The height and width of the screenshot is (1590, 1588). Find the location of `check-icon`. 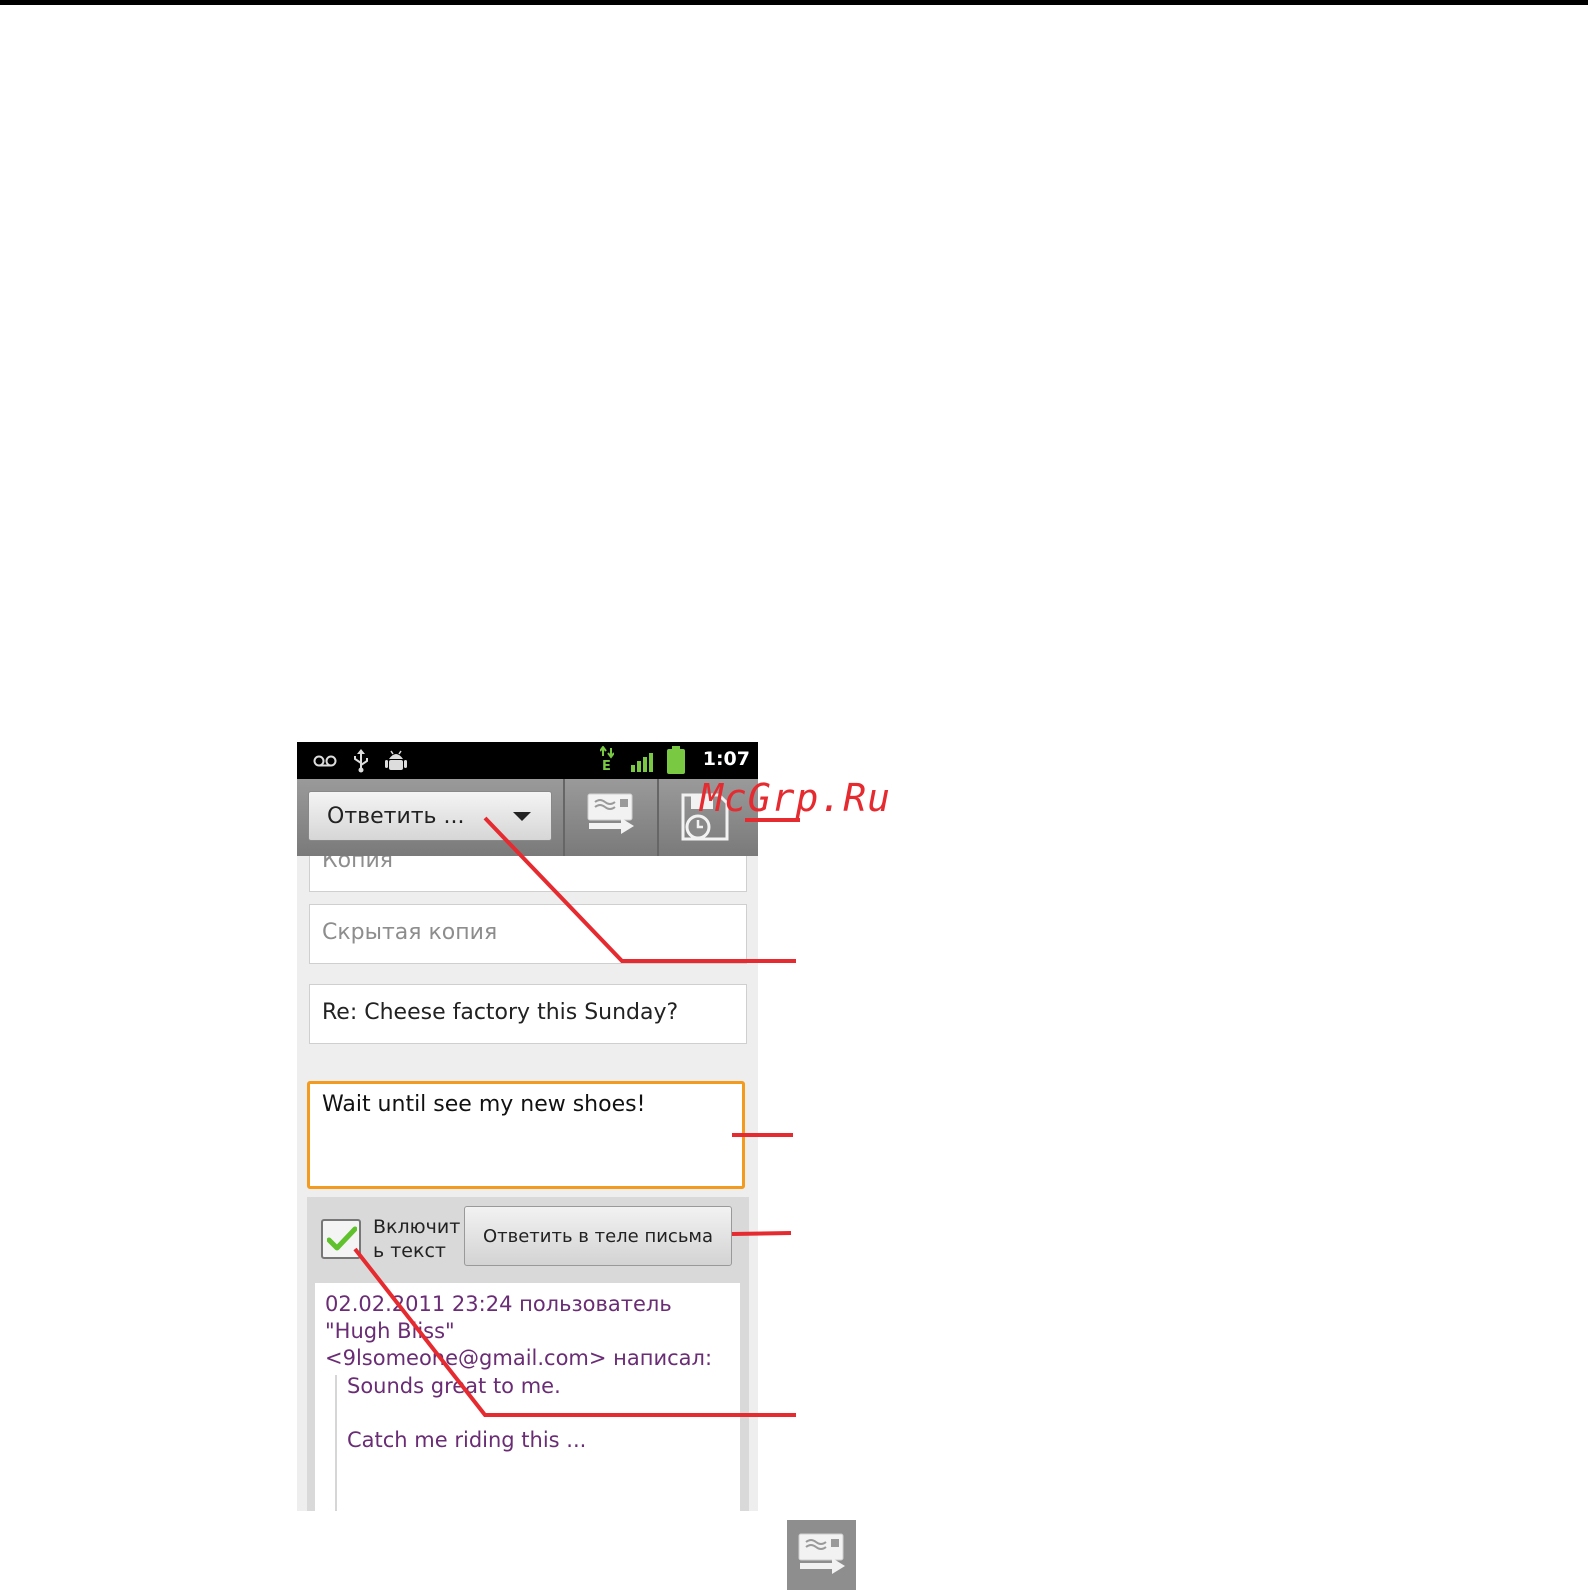

check-icon is located at coordinates (342, 1238).